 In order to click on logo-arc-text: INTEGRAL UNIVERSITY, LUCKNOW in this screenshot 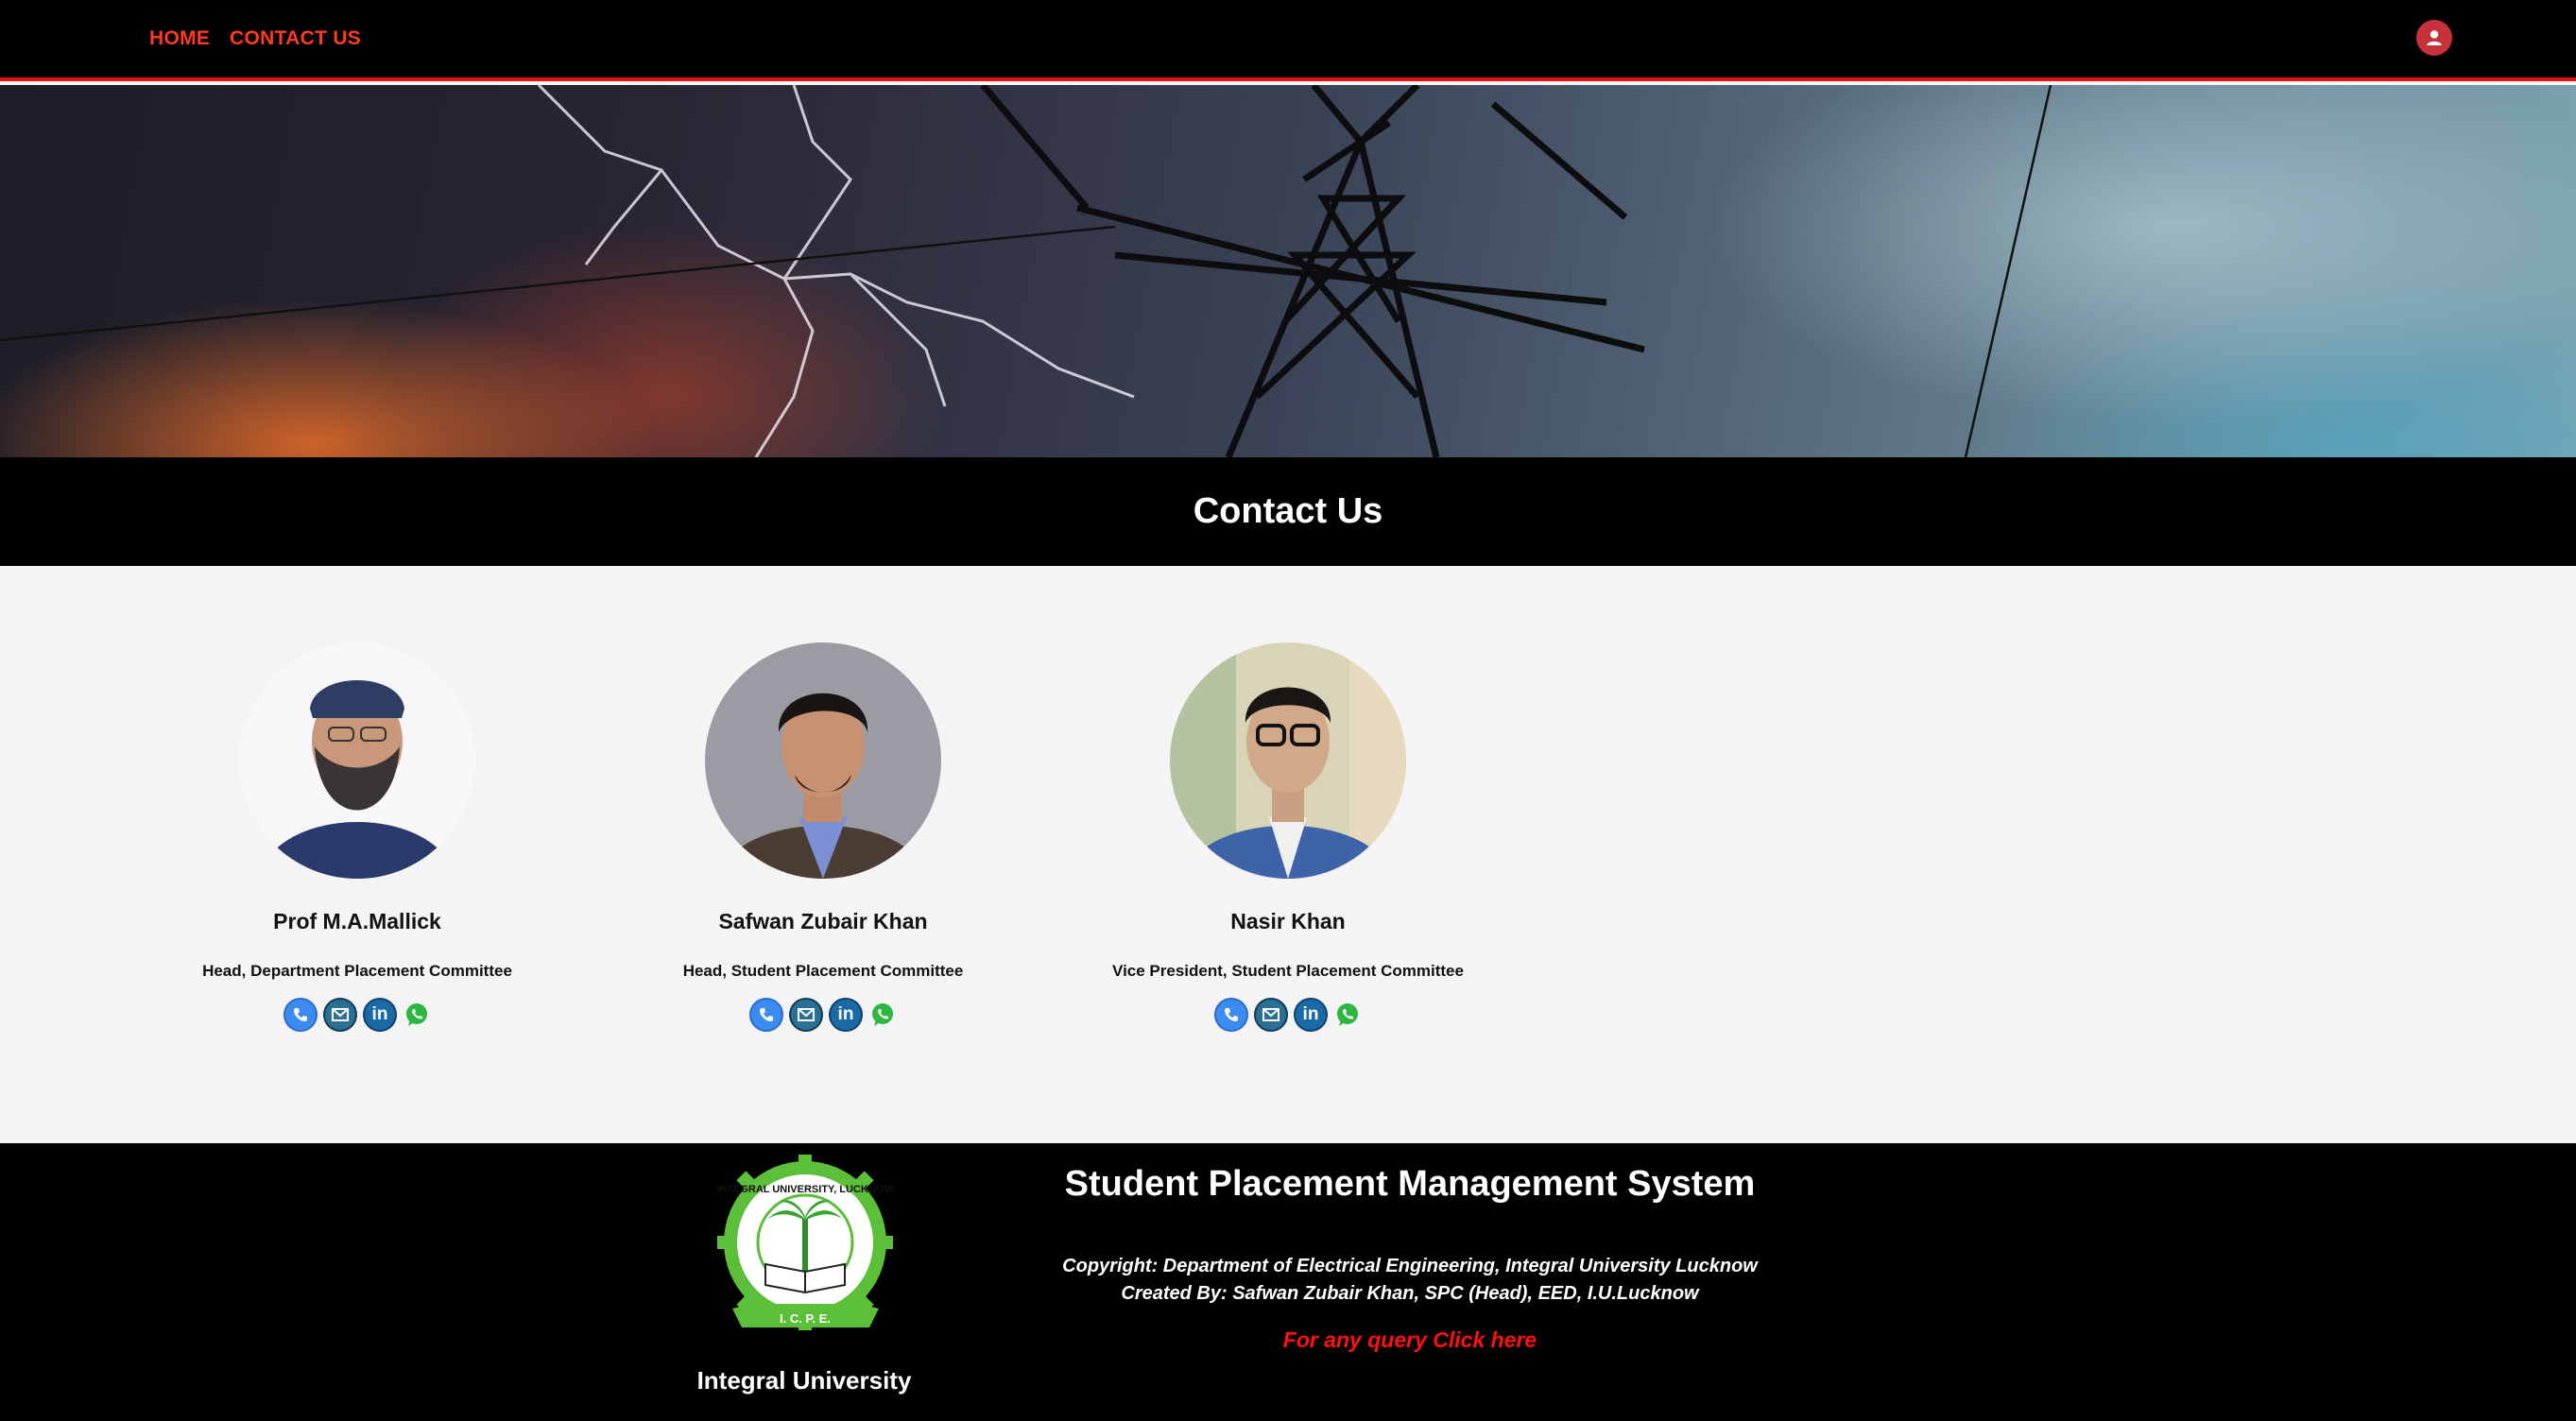, I will do `click(805, 1190)`.